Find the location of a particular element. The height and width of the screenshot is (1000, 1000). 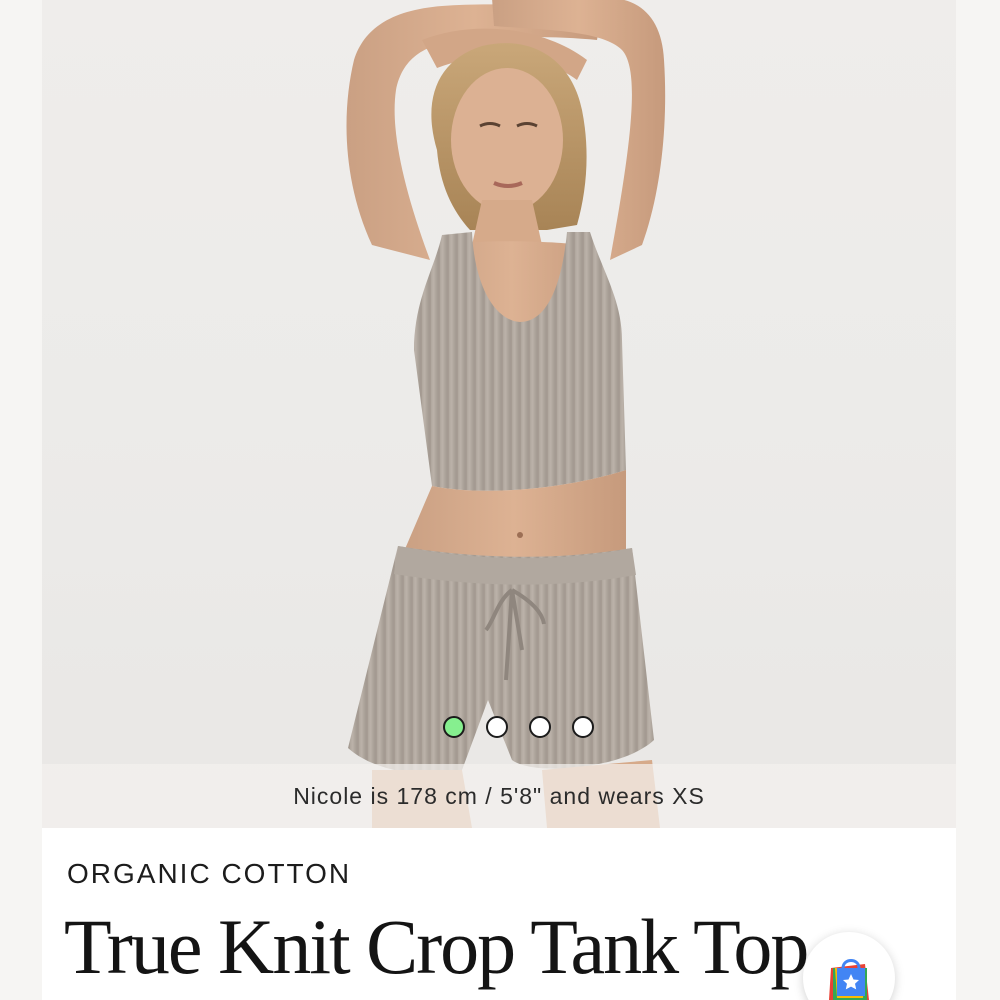

carousel-dots is located at coordinates (499, 727).